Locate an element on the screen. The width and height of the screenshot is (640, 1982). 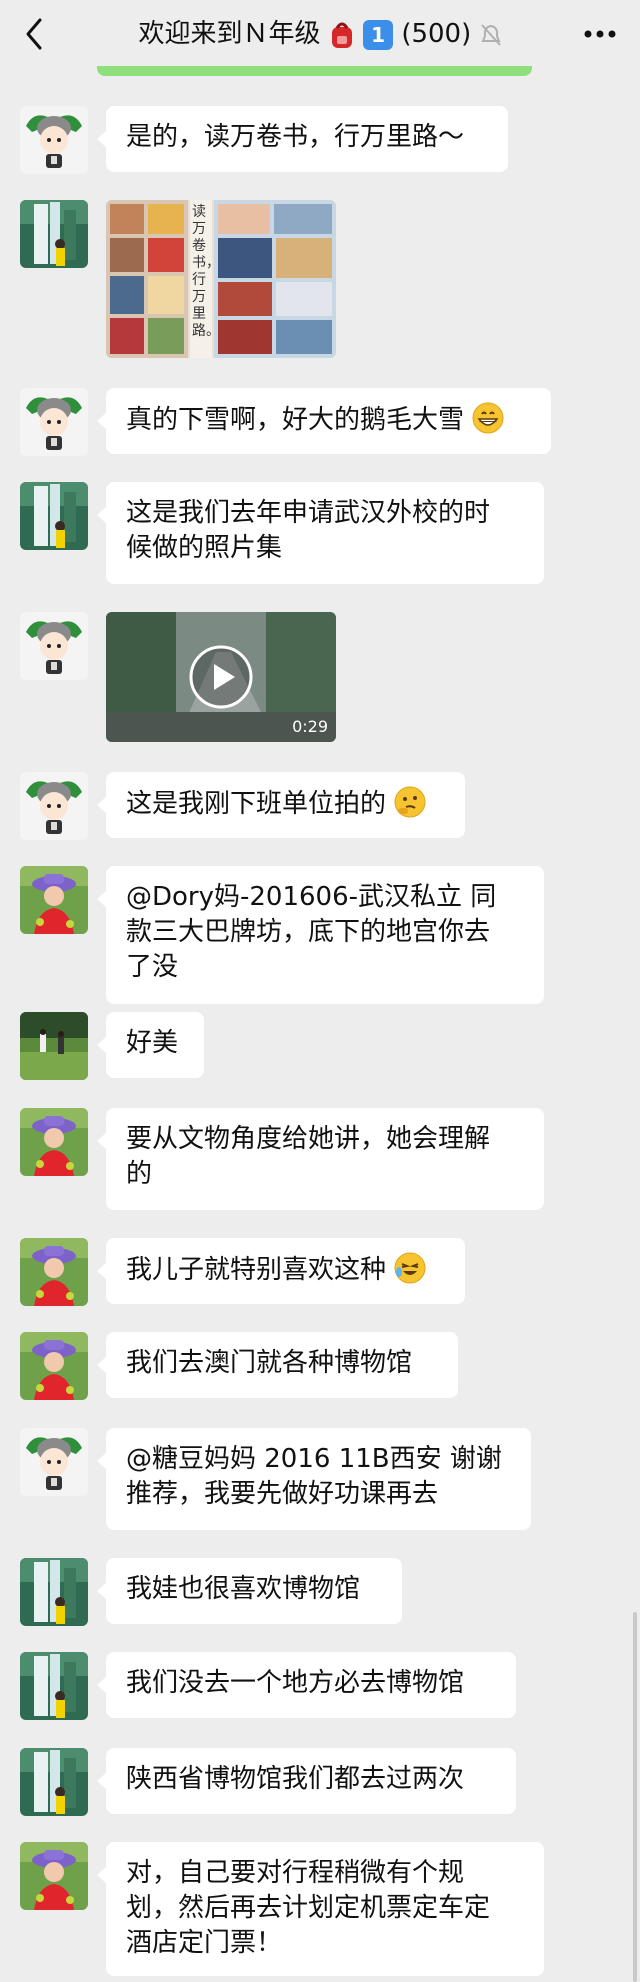
message-text: 这是我刚下班单位拍的 is located at coordinates (256, 804).